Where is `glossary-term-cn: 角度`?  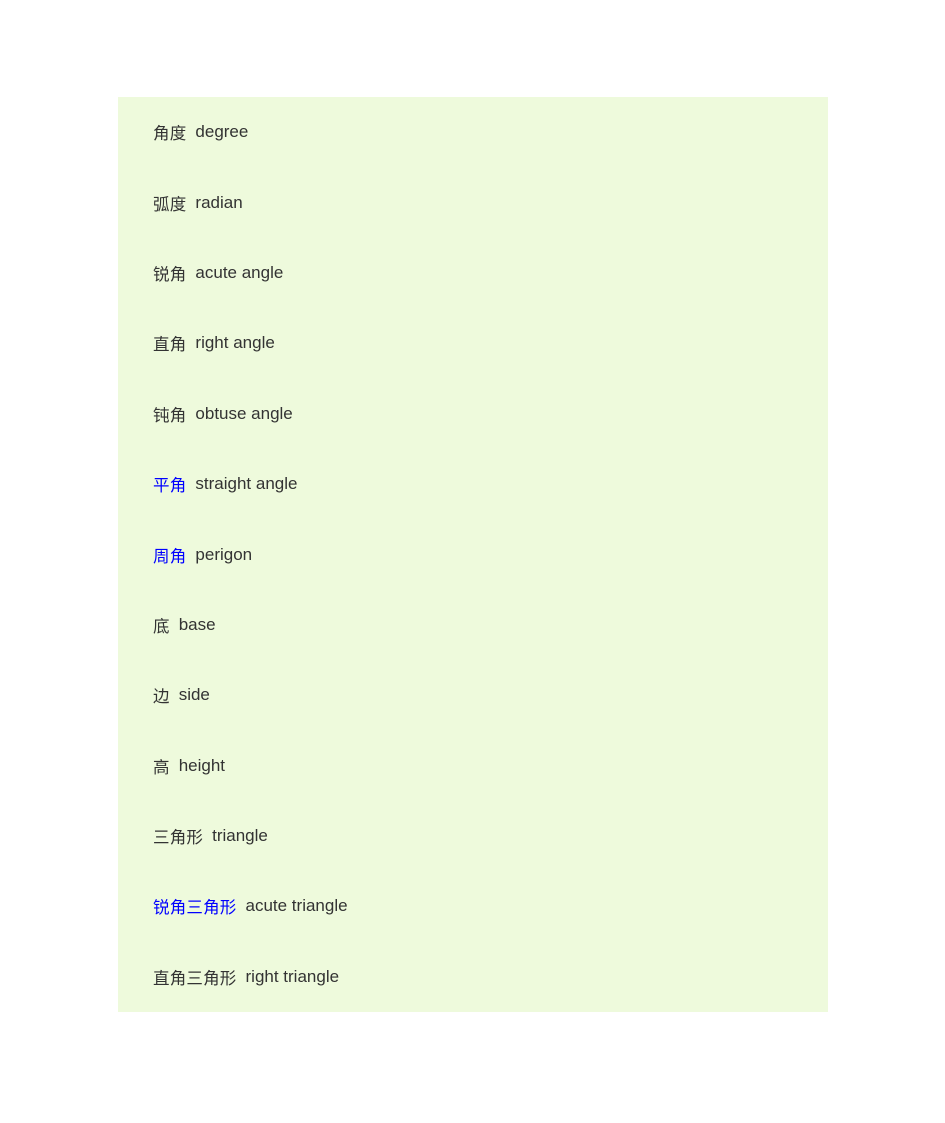 glossary-term-cn: 角度 is located at coordinates (170, 134).